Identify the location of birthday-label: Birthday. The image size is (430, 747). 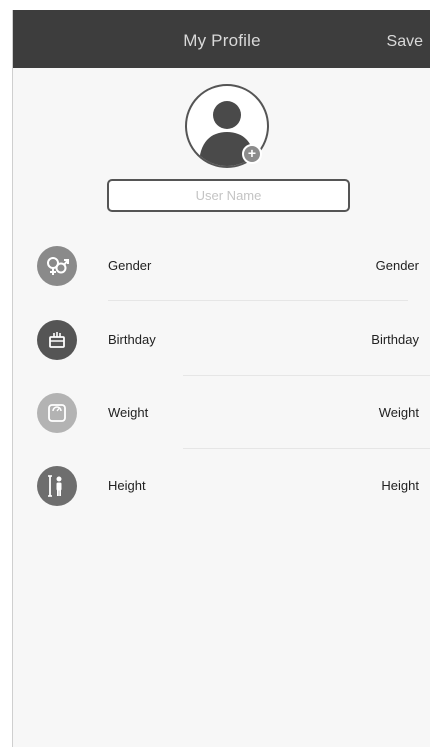
(132, 339).